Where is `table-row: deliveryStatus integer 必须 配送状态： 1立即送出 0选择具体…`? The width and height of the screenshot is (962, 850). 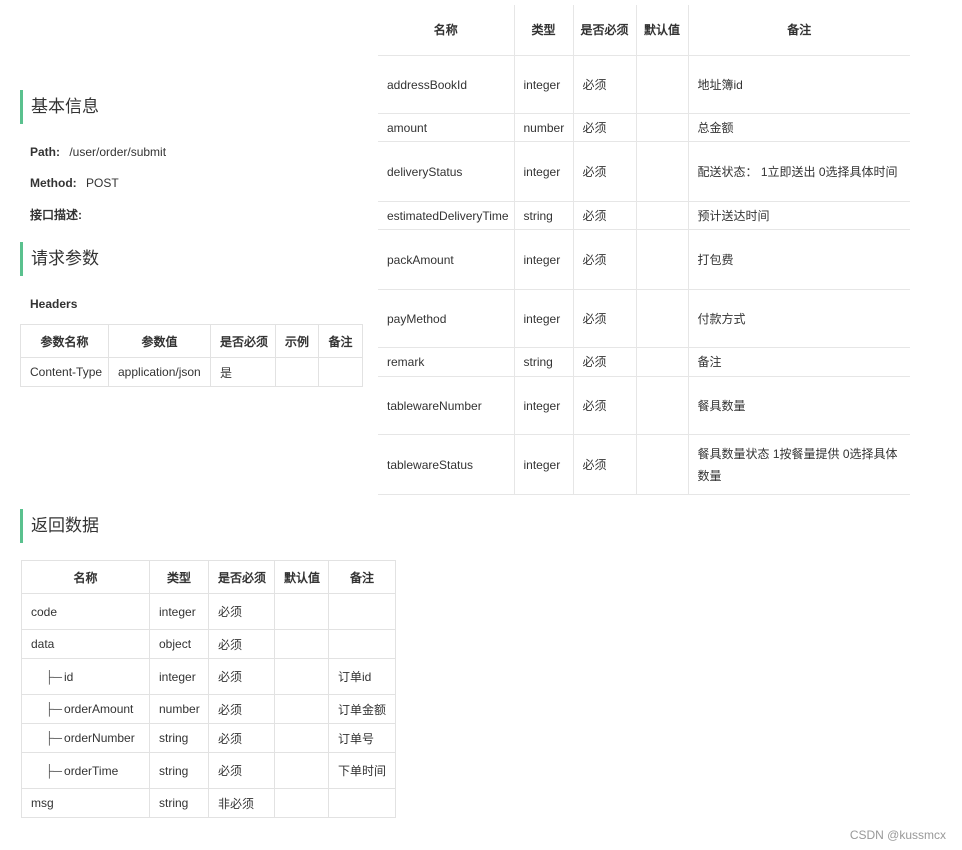 table-row: deliveryStatus integer 必须 配送状态： 1立即送出 0选择具体… is located at coordinates (644, 171).